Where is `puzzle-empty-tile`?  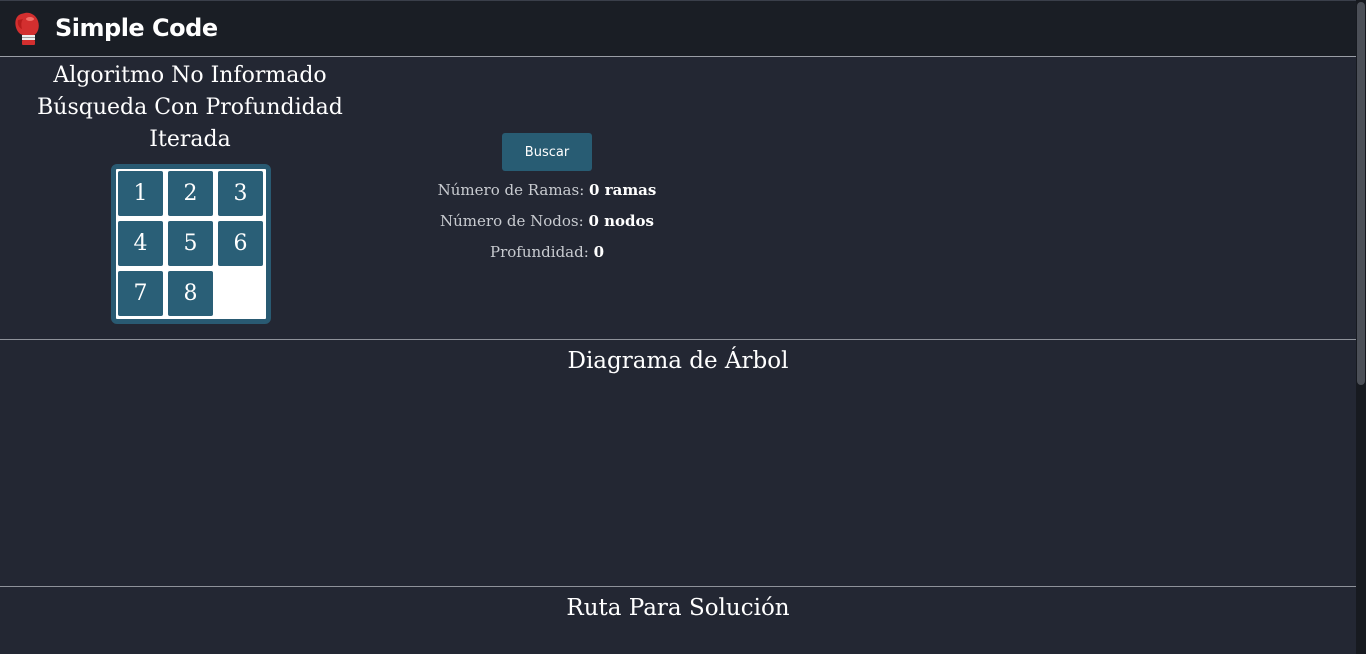
puzzle-empty-tile is located at coordinates (240, 293).